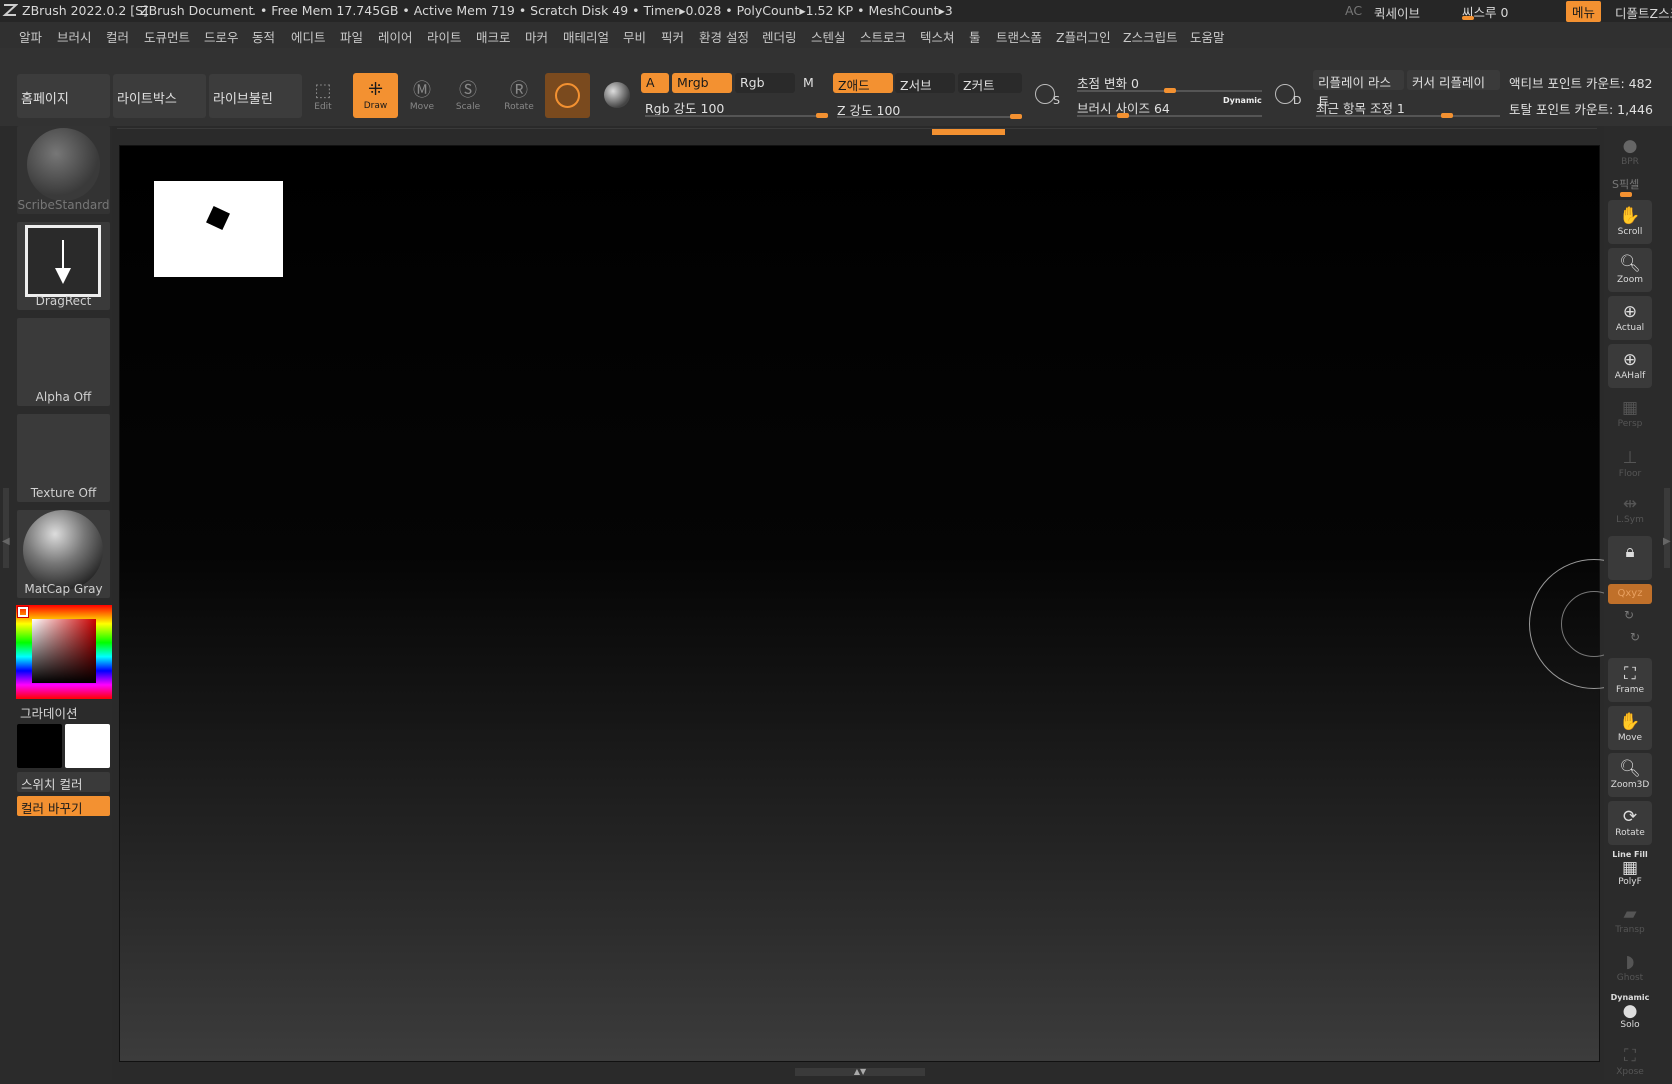 This screenshot has height=1084, width=1672. Describe the element at coordinates (736, 116) in the screenshot. I see `rgb-intensity-slider` at that location.